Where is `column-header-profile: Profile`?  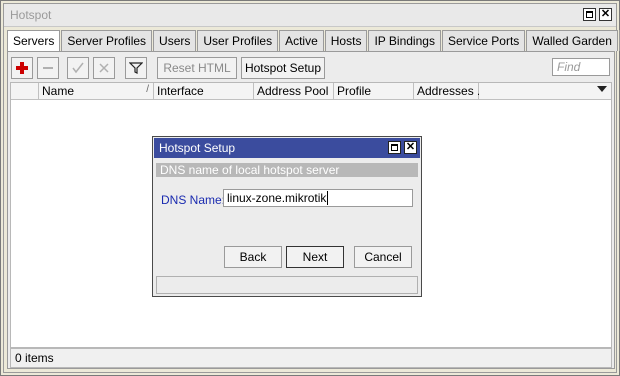 column-header-profile: Profile is located at coordinates (374, 91).